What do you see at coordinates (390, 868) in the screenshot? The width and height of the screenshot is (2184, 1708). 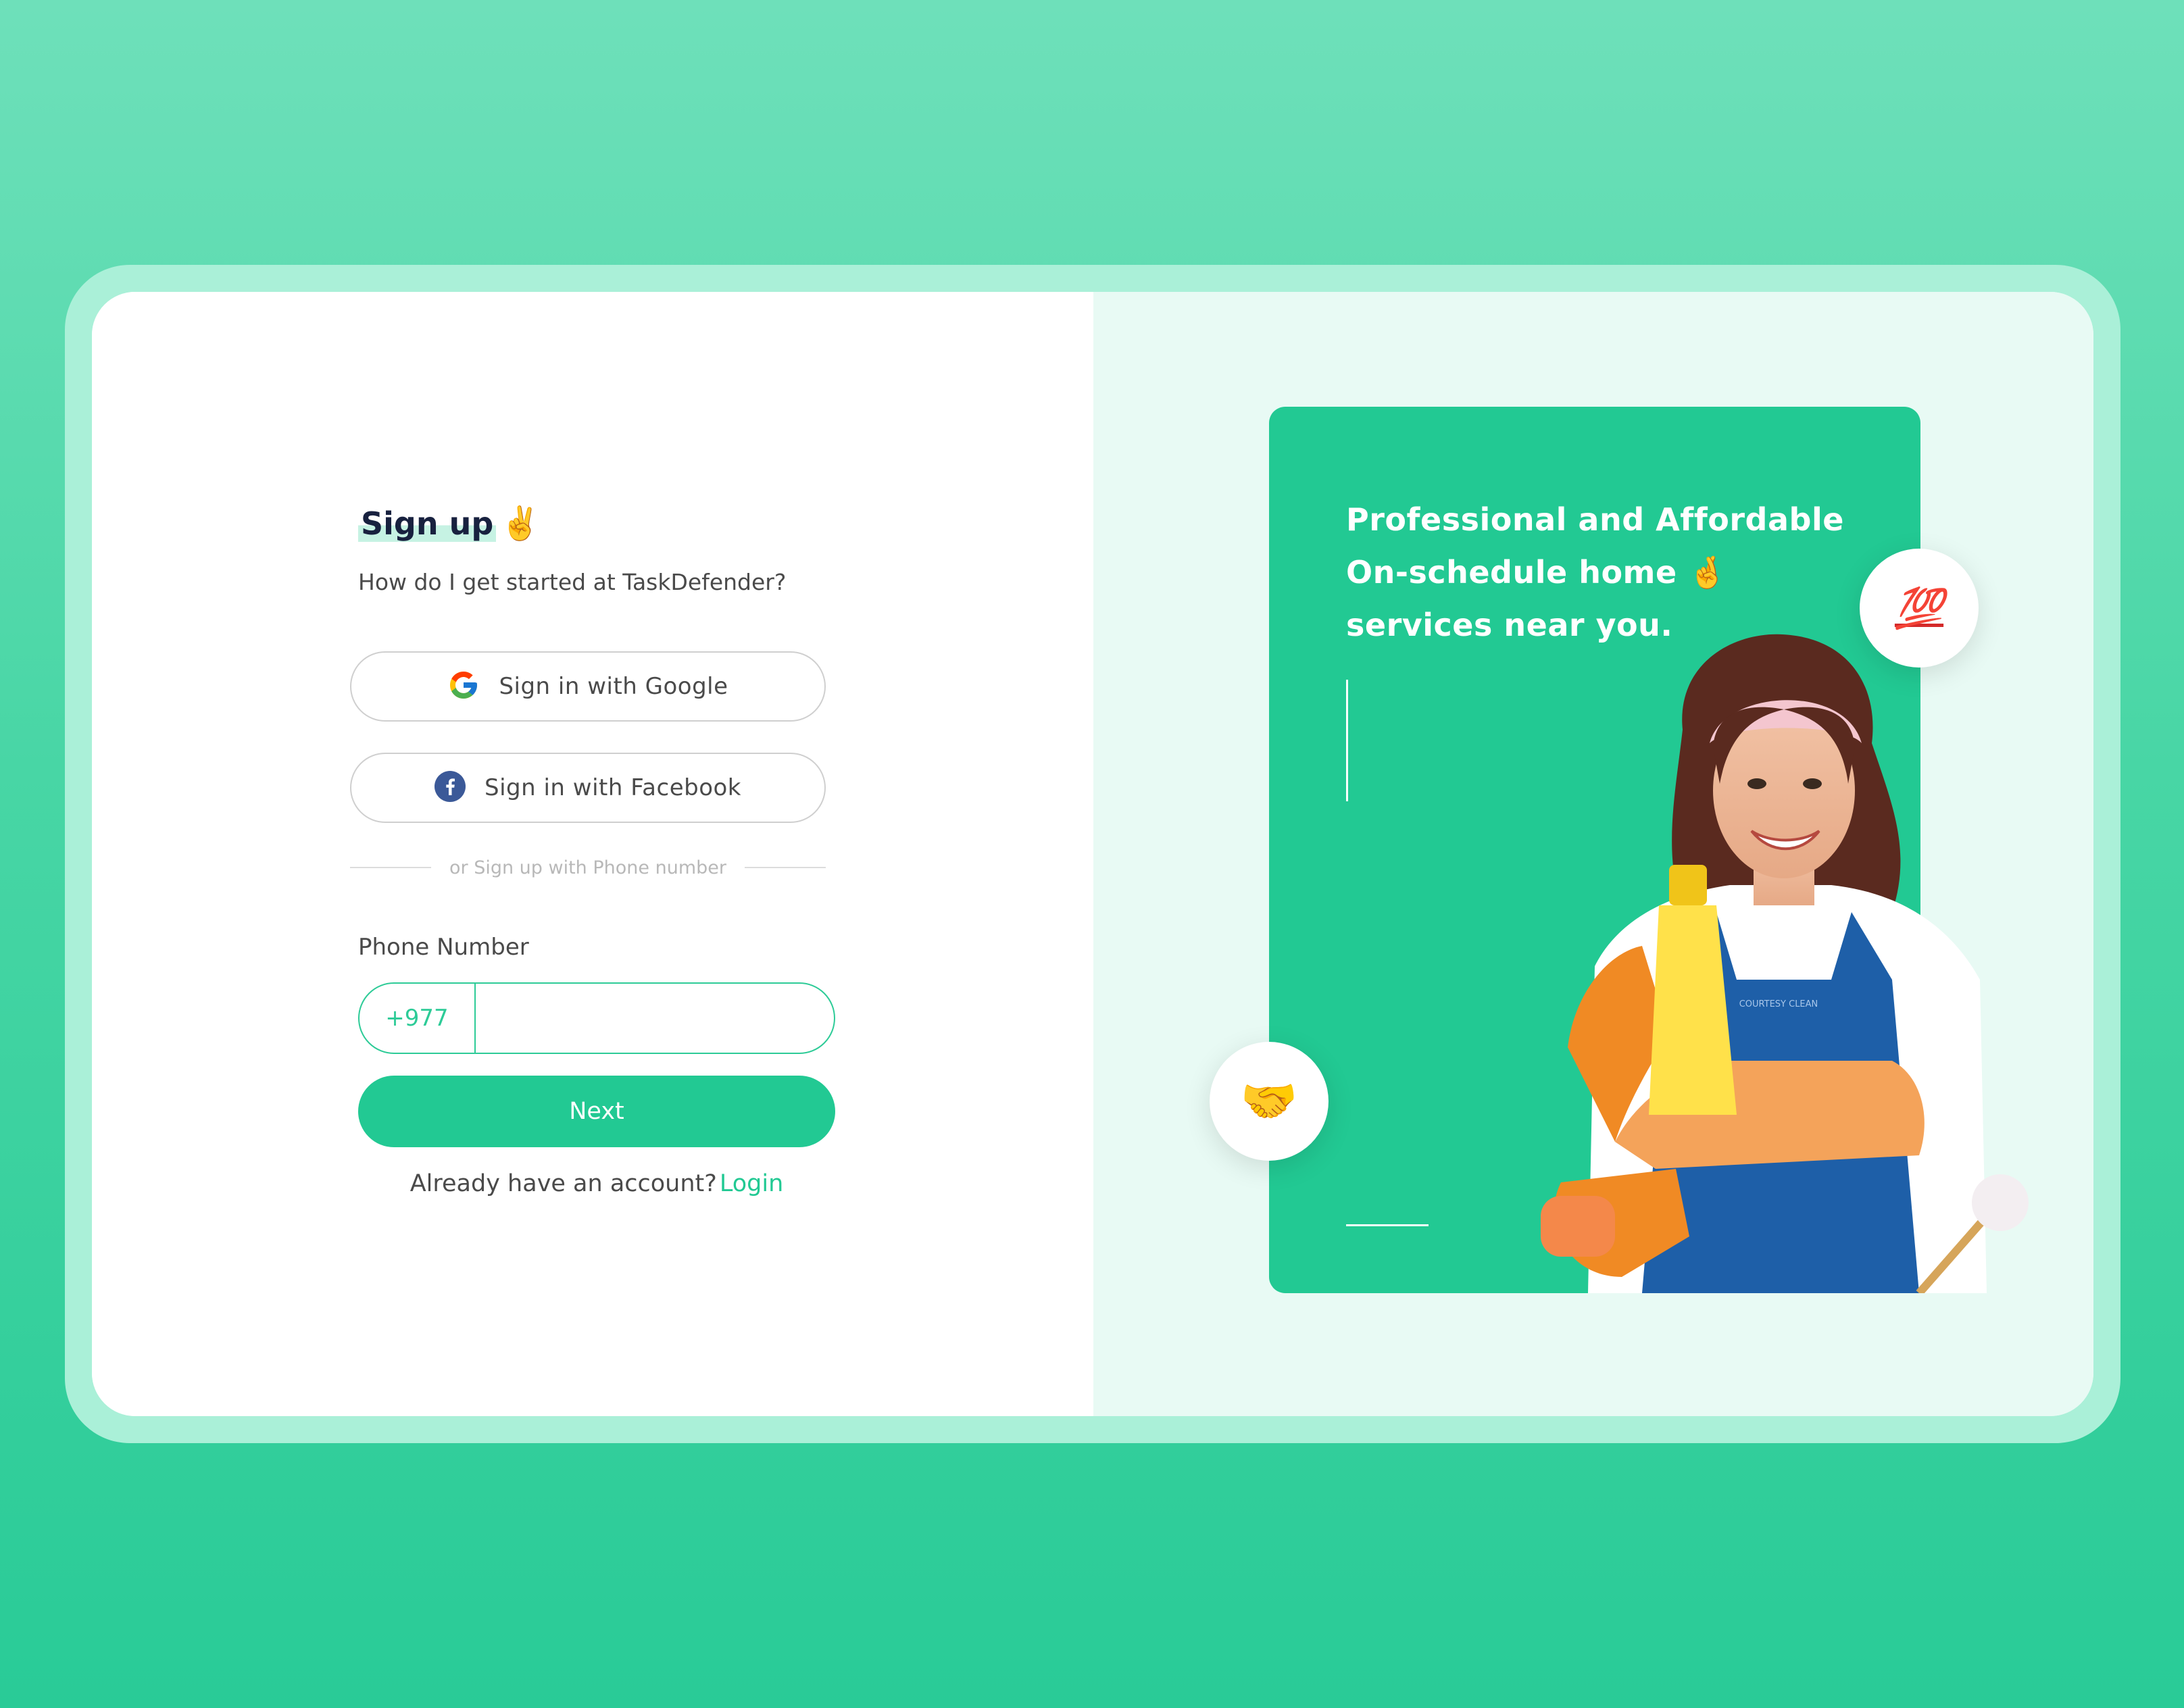 I see `divider-line-left` at bounding box center [390, 868].